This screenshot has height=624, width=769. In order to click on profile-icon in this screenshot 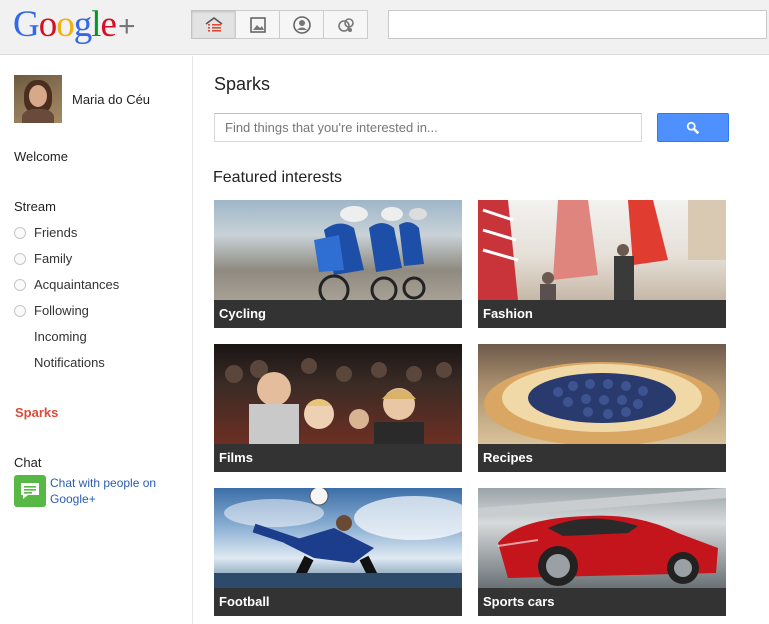, I will do `click(301, 24)`.